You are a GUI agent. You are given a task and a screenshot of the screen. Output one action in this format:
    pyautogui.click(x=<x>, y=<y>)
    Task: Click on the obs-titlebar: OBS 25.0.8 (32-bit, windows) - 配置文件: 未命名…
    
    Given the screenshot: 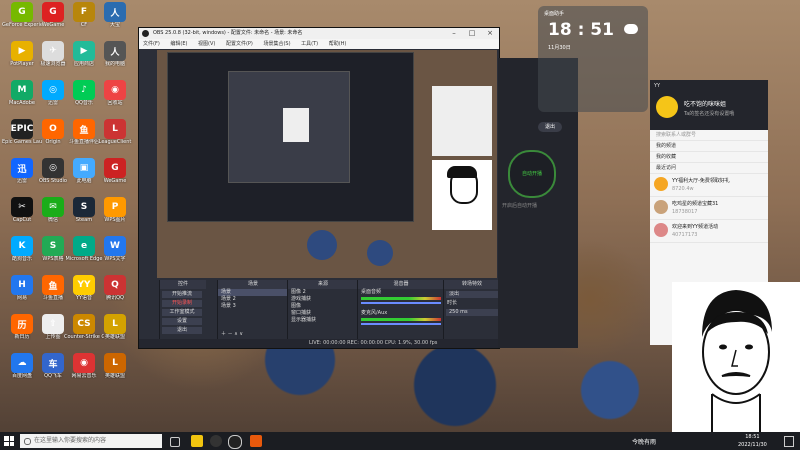 What is the action you would take?
    pyautogui.click(x=319, y=33)
    